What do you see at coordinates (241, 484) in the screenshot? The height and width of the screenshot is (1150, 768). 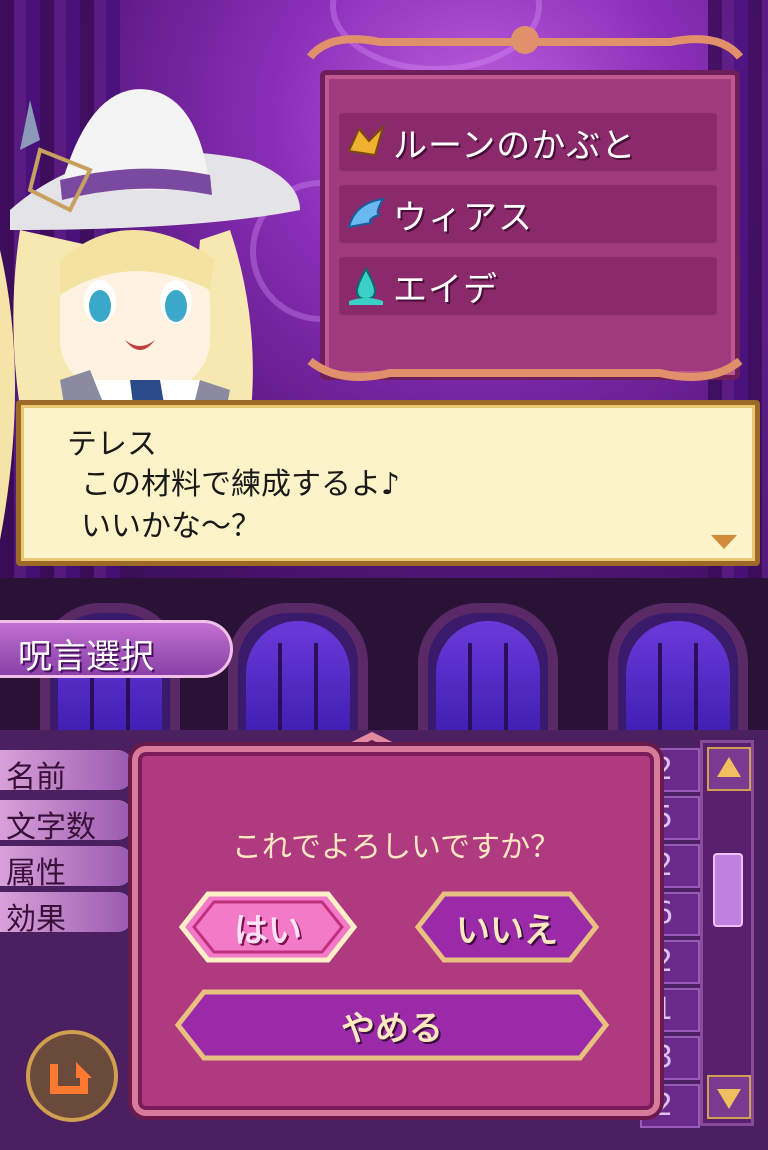 I see `dialog-line-1: この材料で練成するよ♪` at bounding box center [241, 484].